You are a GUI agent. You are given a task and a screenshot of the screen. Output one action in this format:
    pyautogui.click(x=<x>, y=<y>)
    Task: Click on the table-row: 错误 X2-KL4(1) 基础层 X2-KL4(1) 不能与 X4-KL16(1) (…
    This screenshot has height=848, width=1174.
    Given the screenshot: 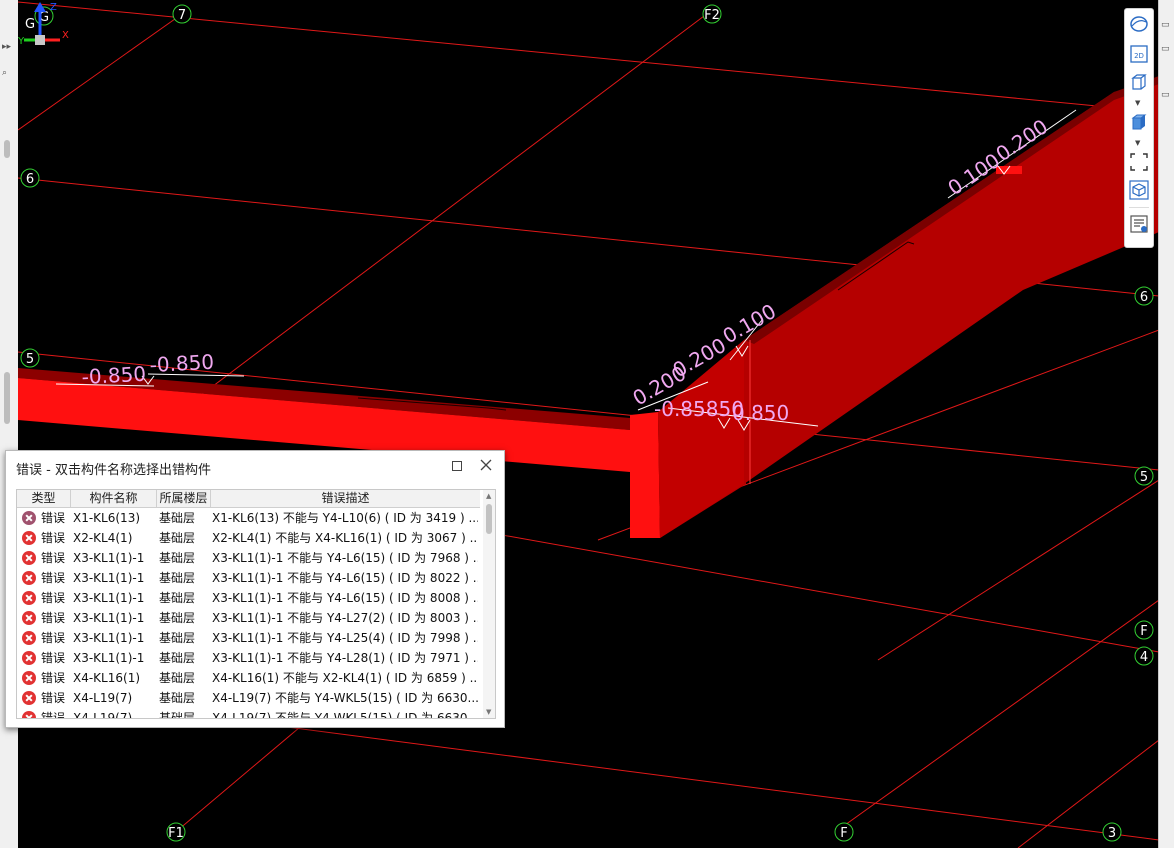 What is the action you would take?
    pyautogui.click(x=248, y=538)
    